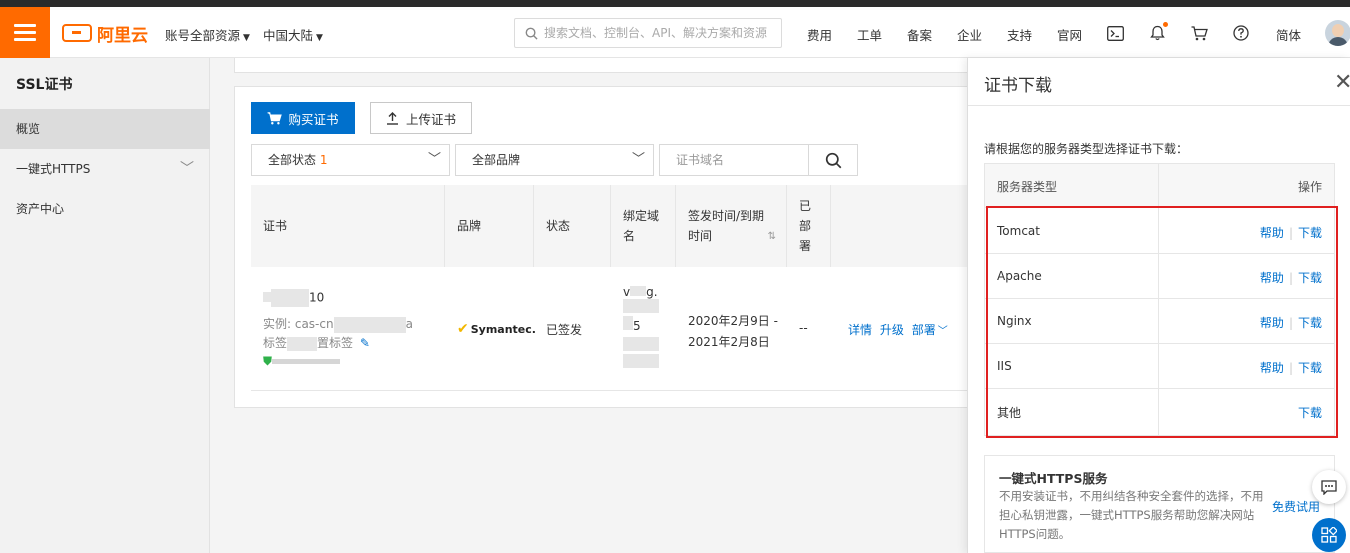  What do you see at coordinates (772, 237) in the screenshot?
I see `sort-icon: ⇅` at bounding box center [772, 237].